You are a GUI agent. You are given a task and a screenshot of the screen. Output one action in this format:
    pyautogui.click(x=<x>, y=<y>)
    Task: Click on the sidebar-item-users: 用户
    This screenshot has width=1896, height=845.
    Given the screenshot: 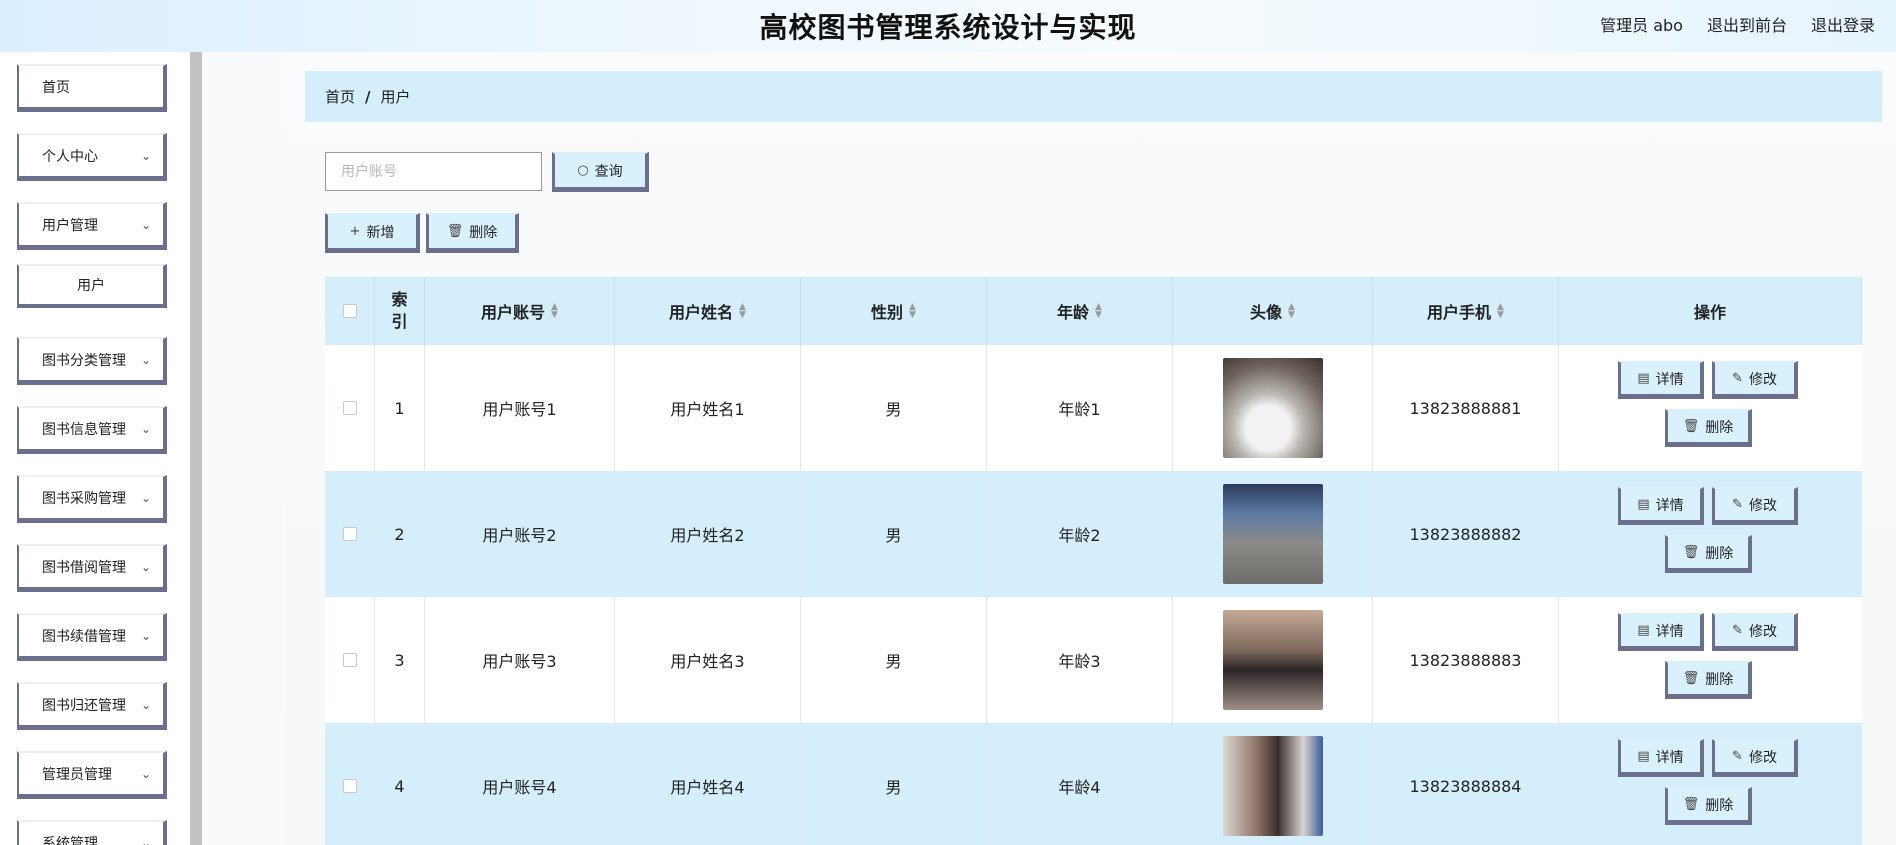 What is the action you would take?
    pyautogui.click(x=92, y=286)
    